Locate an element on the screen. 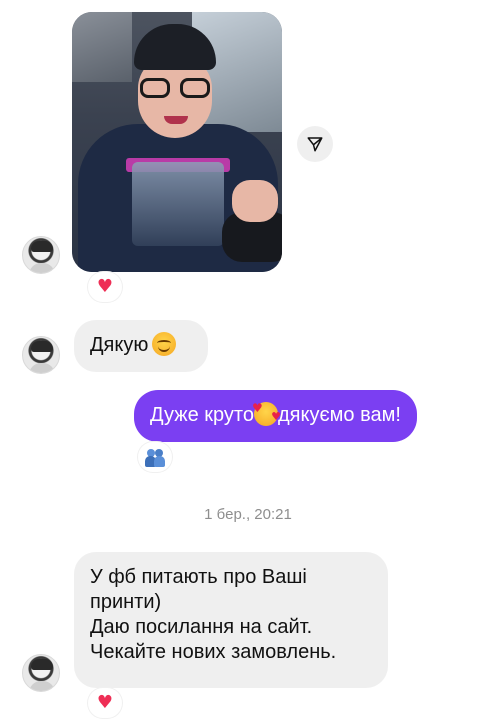  paper-plane-icon is located at coordinates (315, 144).